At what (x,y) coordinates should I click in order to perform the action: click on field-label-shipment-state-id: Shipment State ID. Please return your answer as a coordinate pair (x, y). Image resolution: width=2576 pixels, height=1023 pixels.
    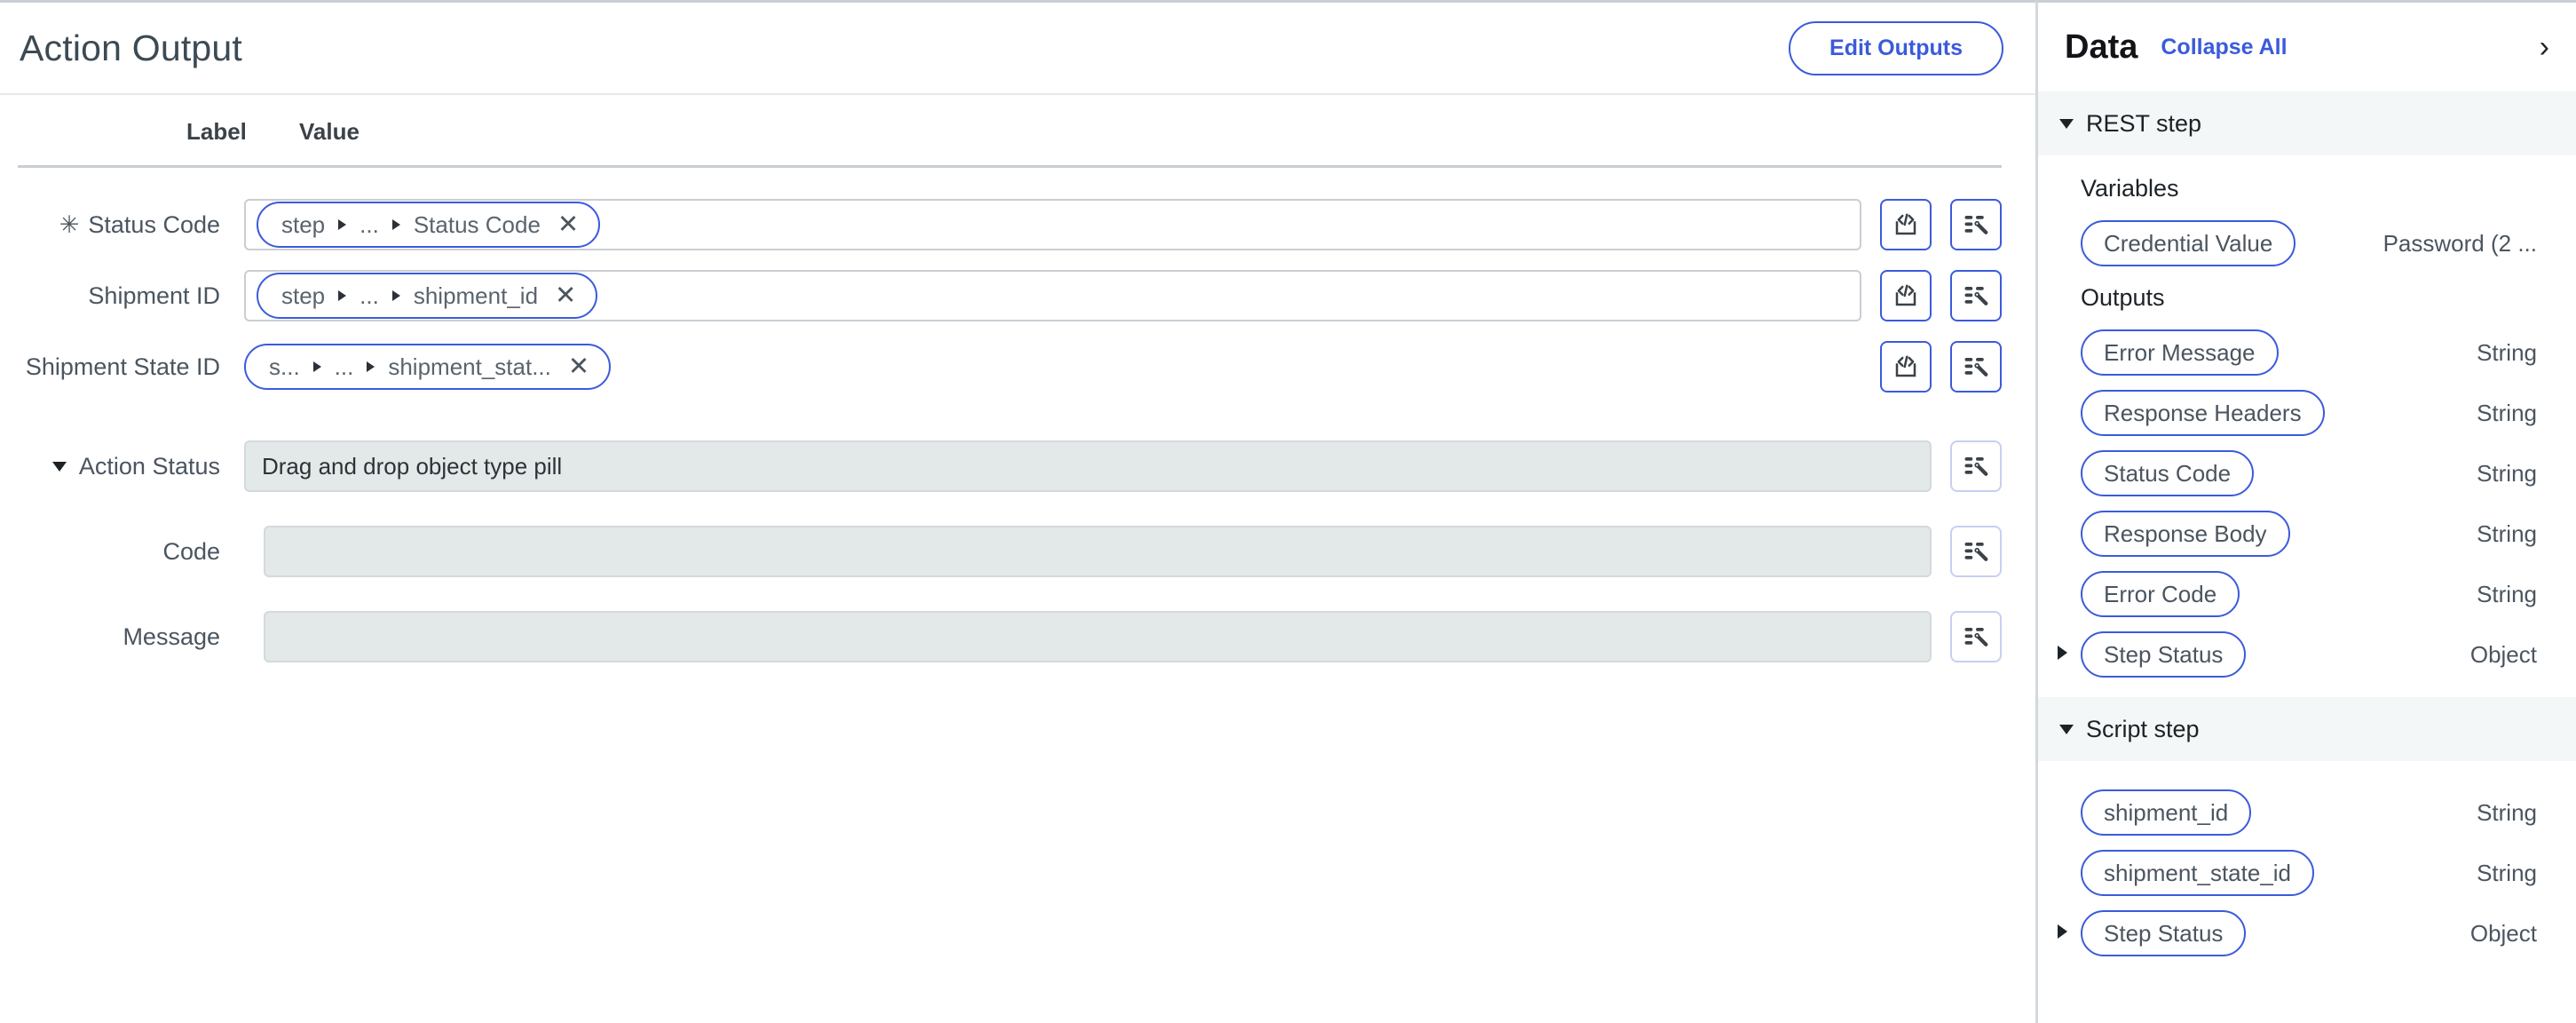
    Looking at the image, I should click on (122, 367).